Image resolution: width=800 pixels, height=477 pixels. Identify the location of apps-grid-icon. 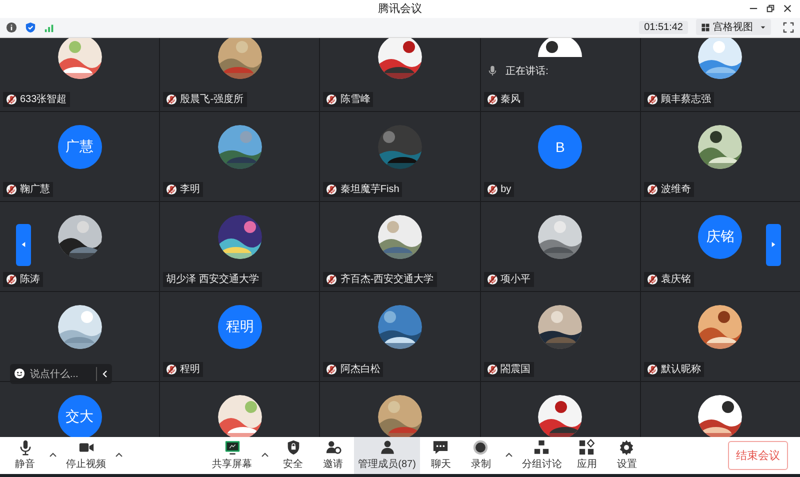
(587, 447).